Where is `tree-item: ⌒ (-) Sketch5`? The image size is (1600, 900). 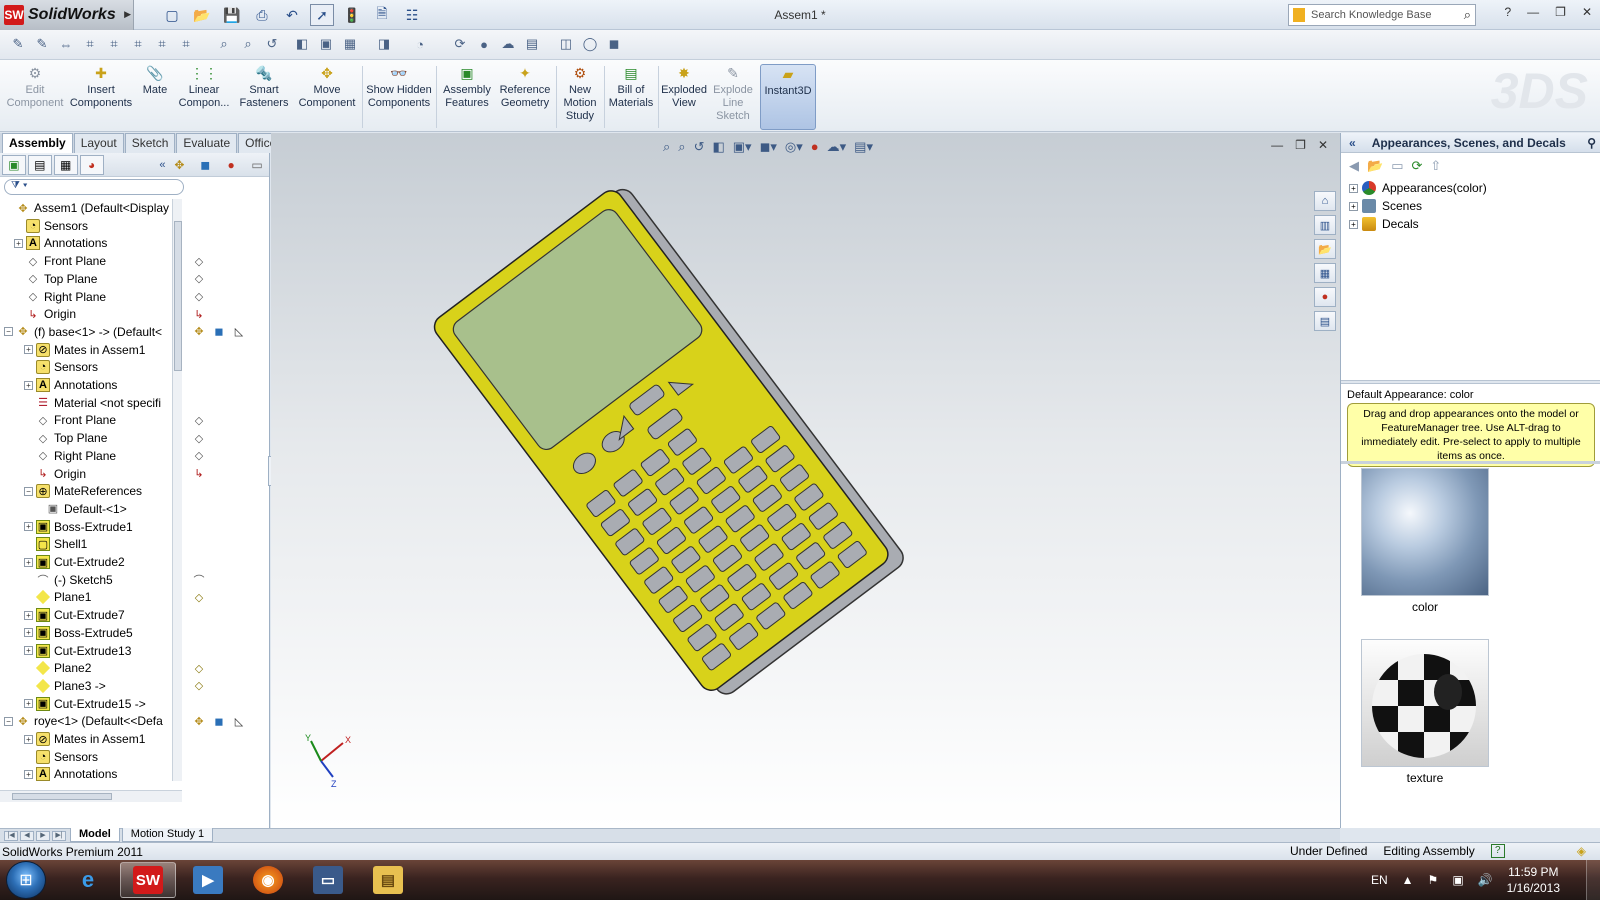
tree-item: ⌒ (-) Sketch5 is located at coordinates (68, 580).